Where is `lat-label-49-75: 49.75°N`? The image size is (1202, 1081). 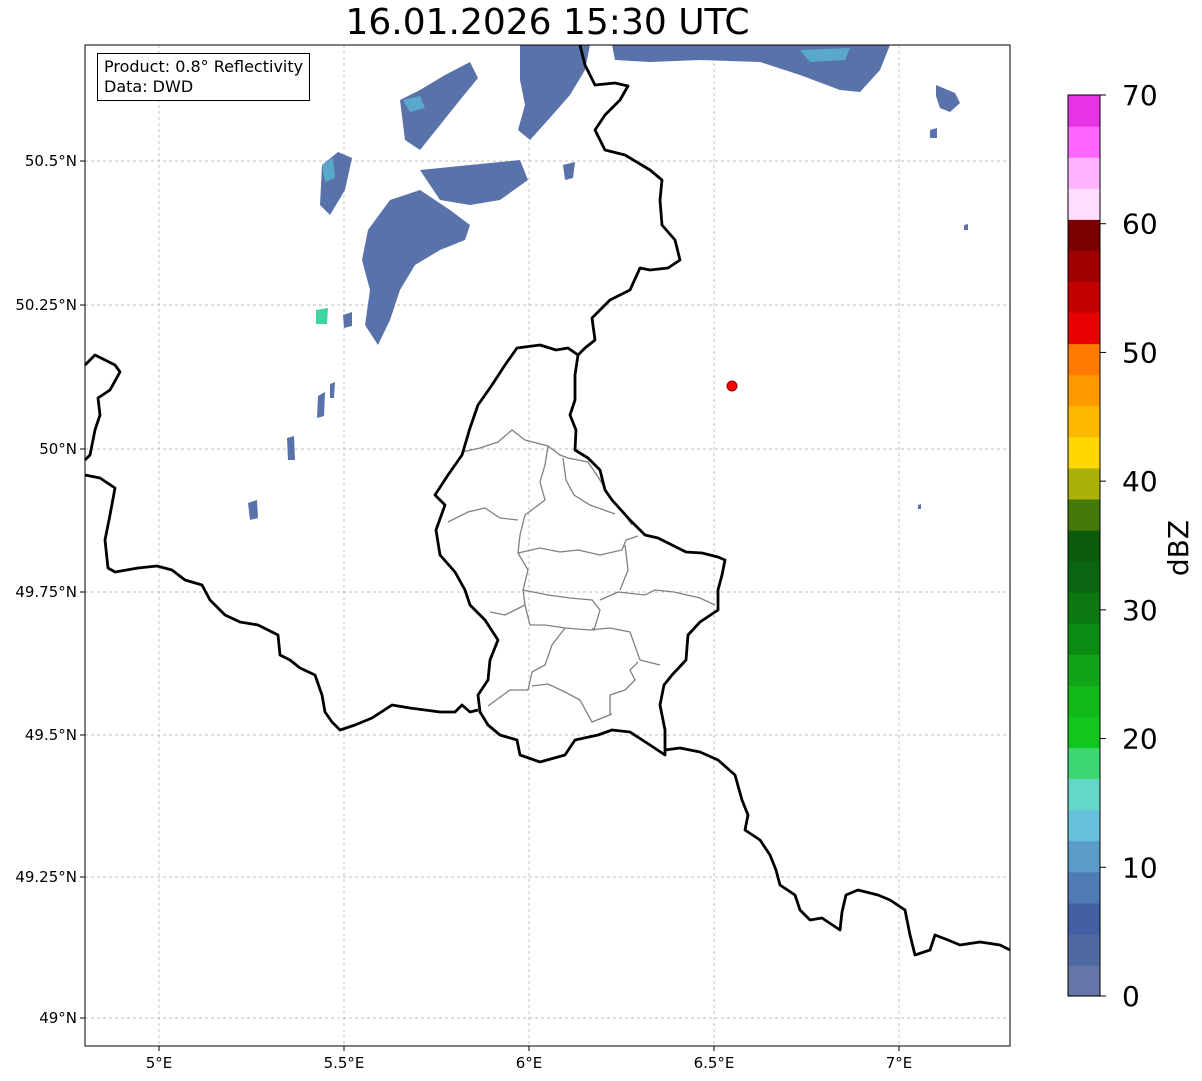
lat-label-49-75: 49.75°N is located at coordinates (46, 592).